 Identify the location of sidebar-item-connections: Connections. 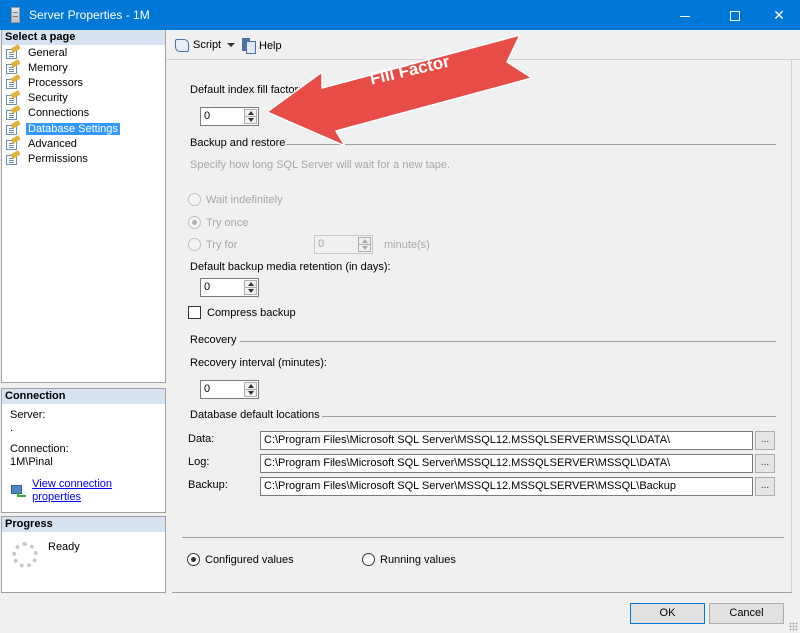
(83, 112).